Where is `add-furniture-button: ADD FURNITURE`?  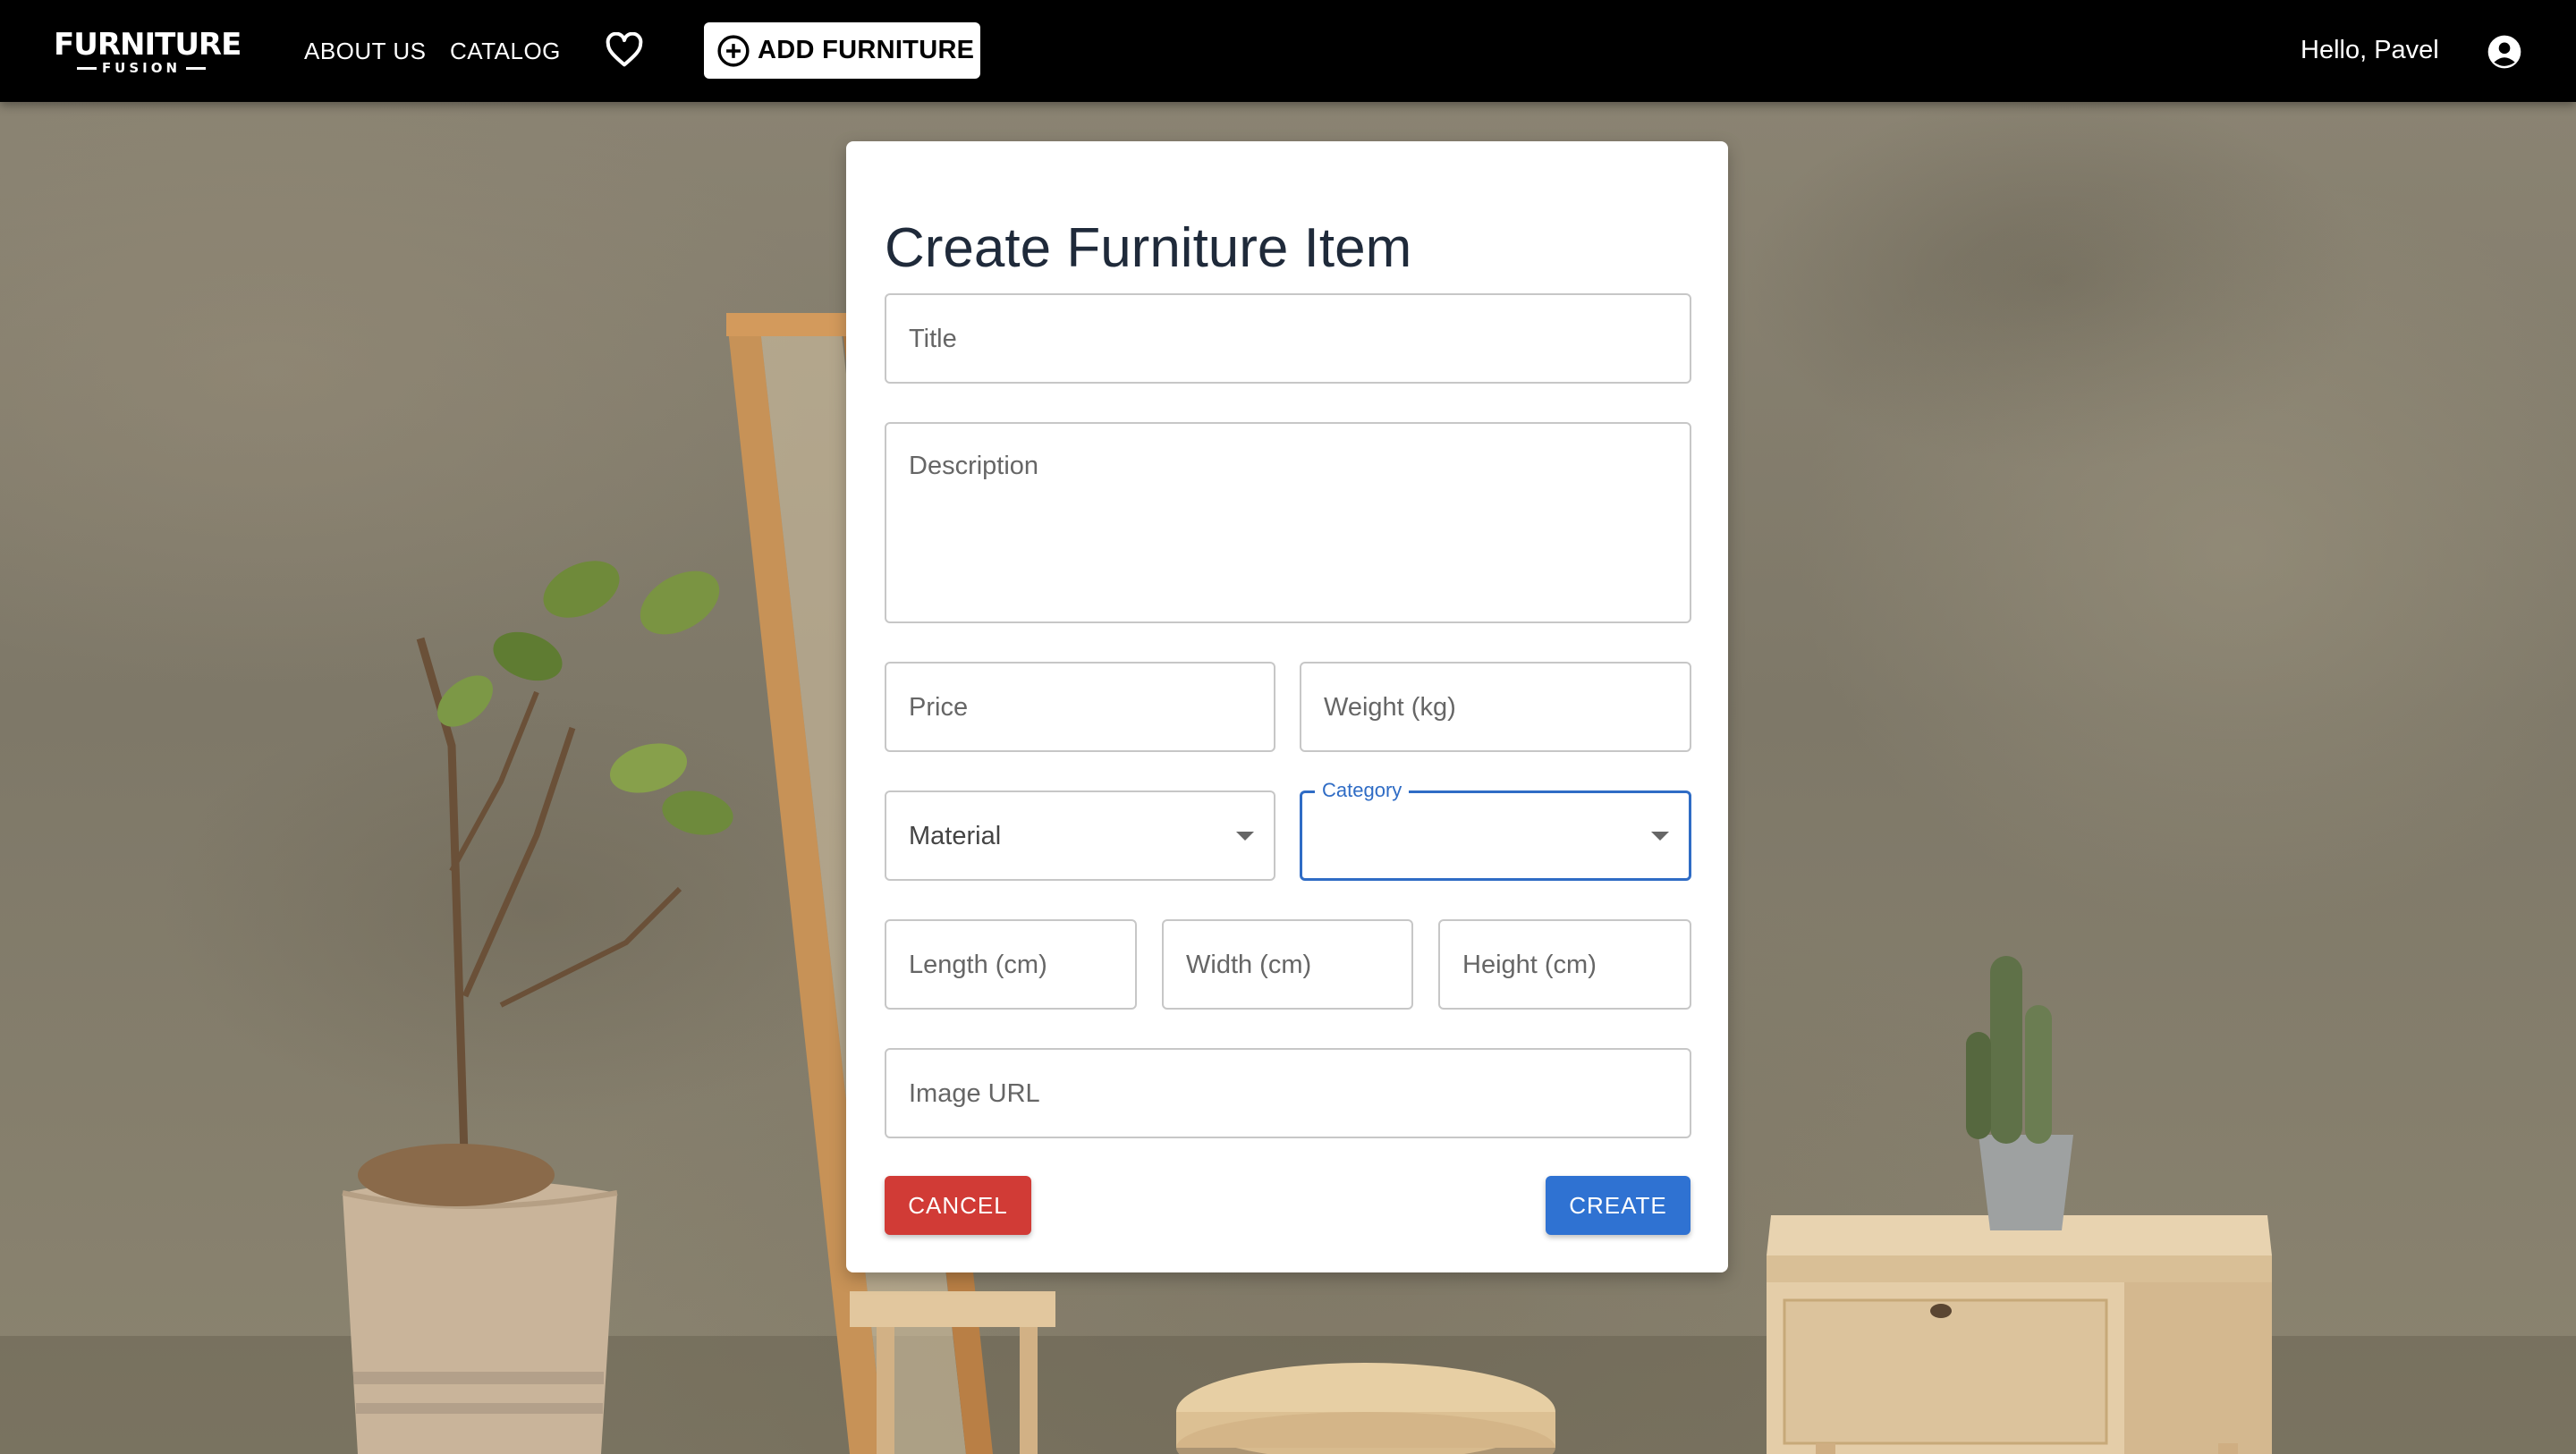
add-furniture-button: ADD FURNITURE is located at coordinates (842, 50).